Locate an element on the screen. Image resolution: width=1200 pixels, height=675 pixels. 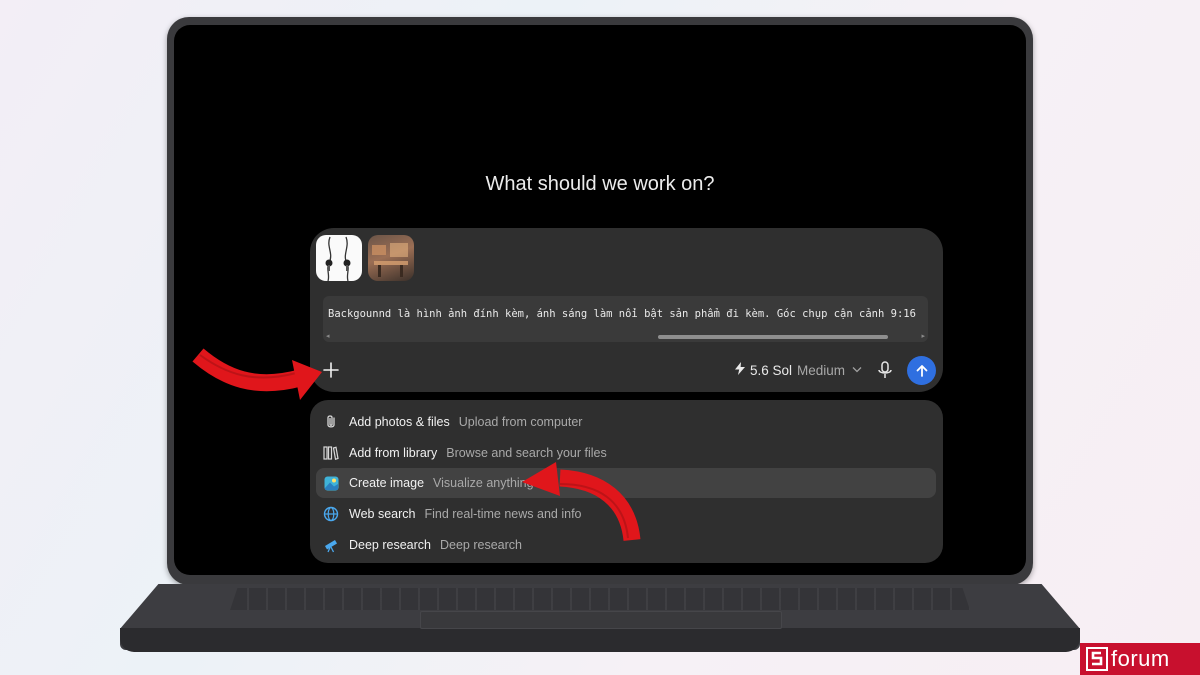
library-icon is located at coordinates (331, 453).